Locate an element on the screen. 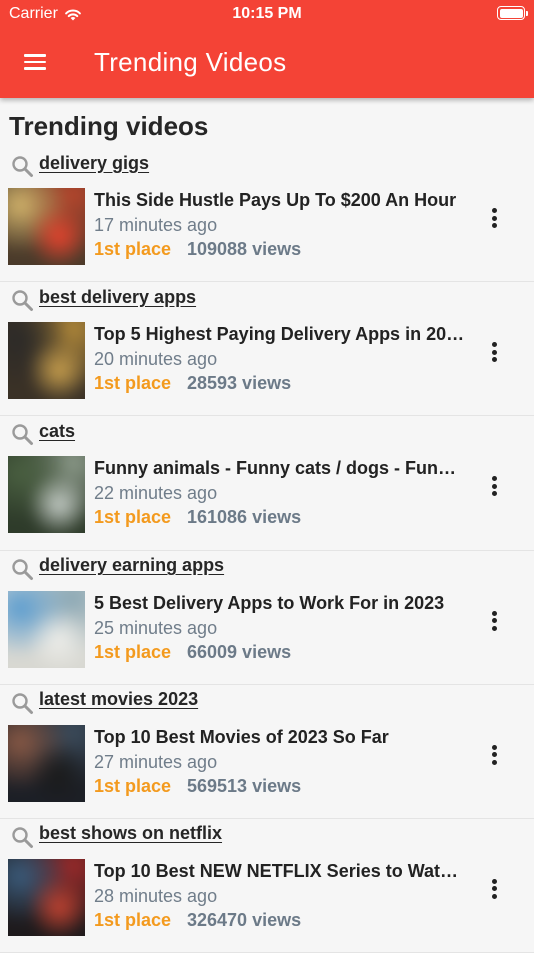 The width and height of the screenshot is (534, 953). video-title: This Side Hustle Pays Up To $200 An Hour is located at coordinates (275, 200).